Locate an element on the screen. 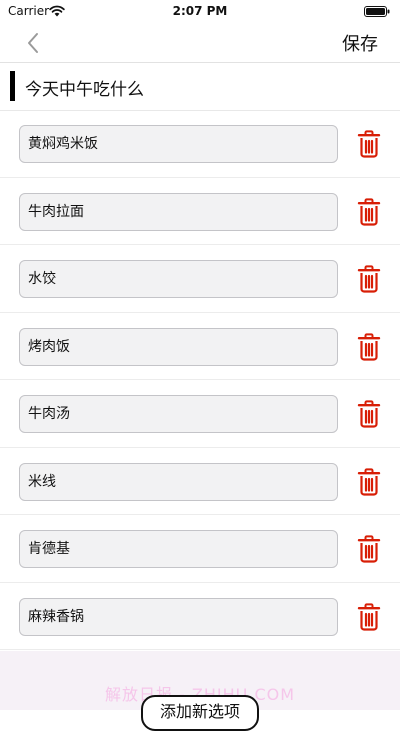 The height and width of the screenshot is (731, 400). list-item: 水饺 is located at coordinates (200, 279).